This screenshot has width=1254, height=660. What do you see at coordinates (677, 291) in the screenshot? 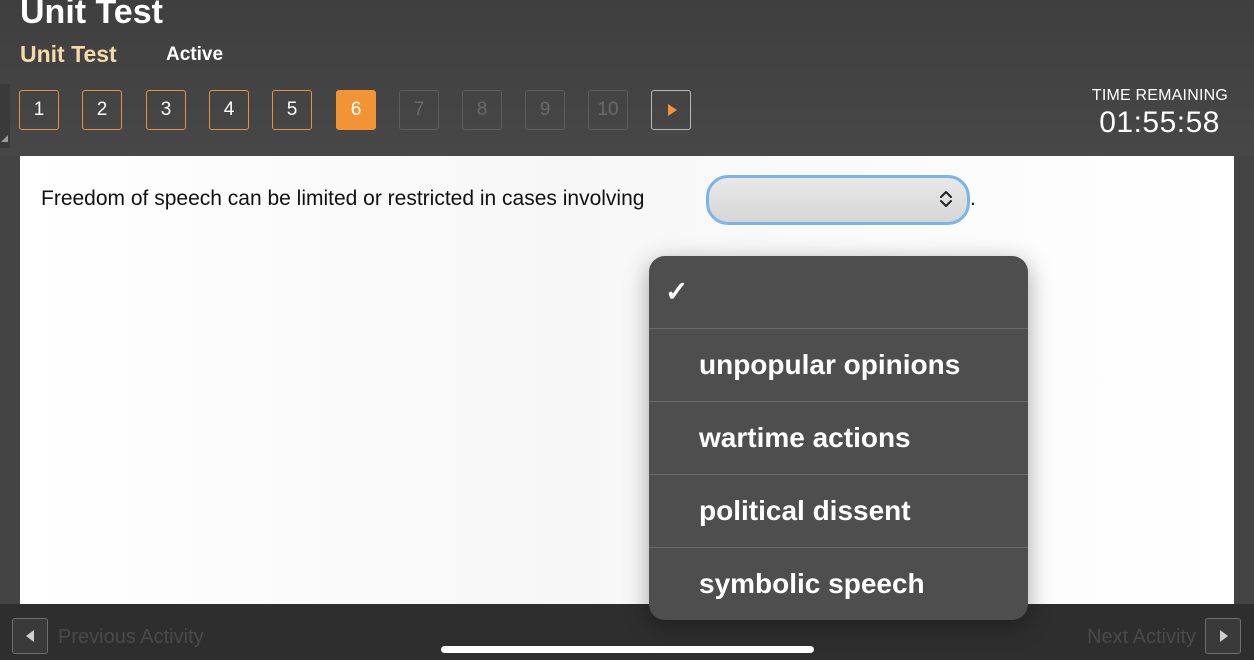
I see `checkmark-icon: ✓` at bounding box center [677, 291].